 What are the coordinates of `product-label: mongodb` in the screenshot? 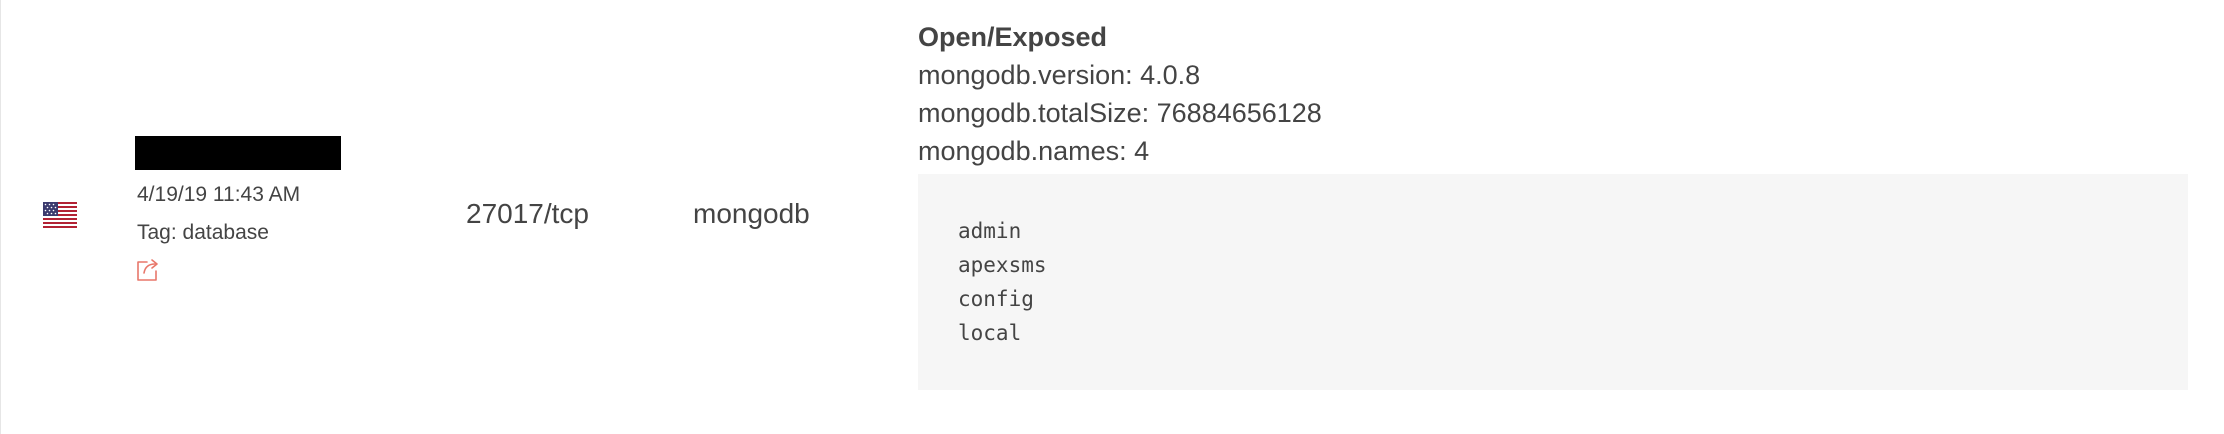 It's located at (751, 213).